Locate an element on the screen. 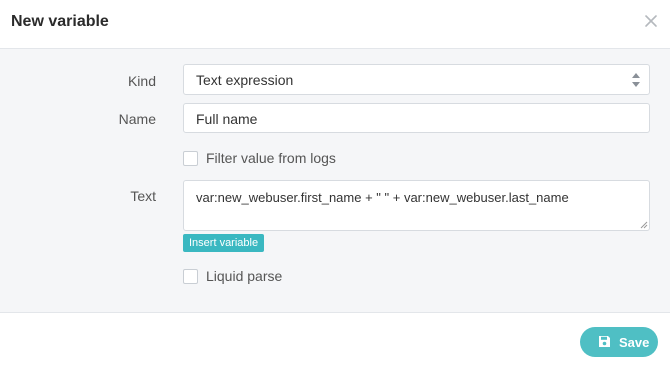  insert-variable-button: Insert variable is located at coordinates (224, 243).